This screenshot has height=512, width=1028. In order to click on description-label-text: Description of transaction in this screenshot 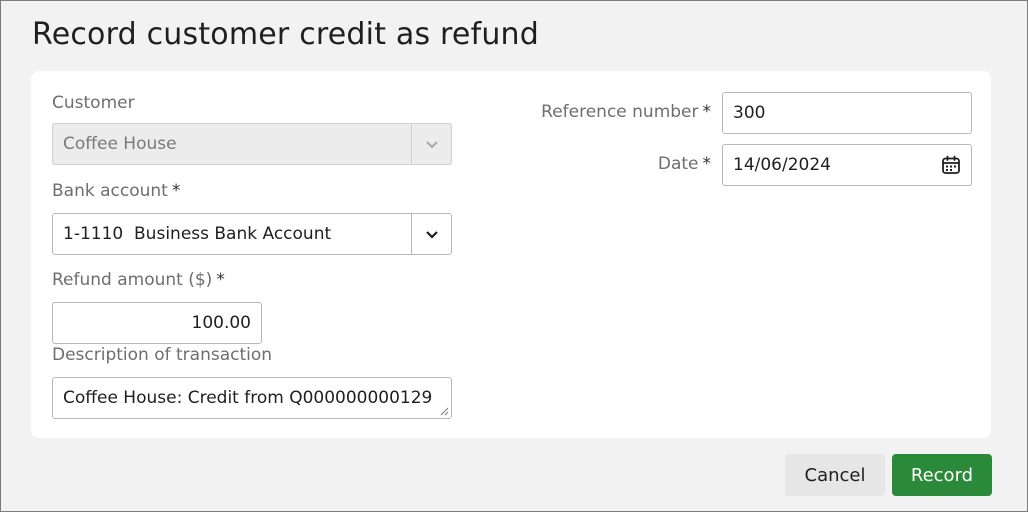, I will do `click(162, 355)`.